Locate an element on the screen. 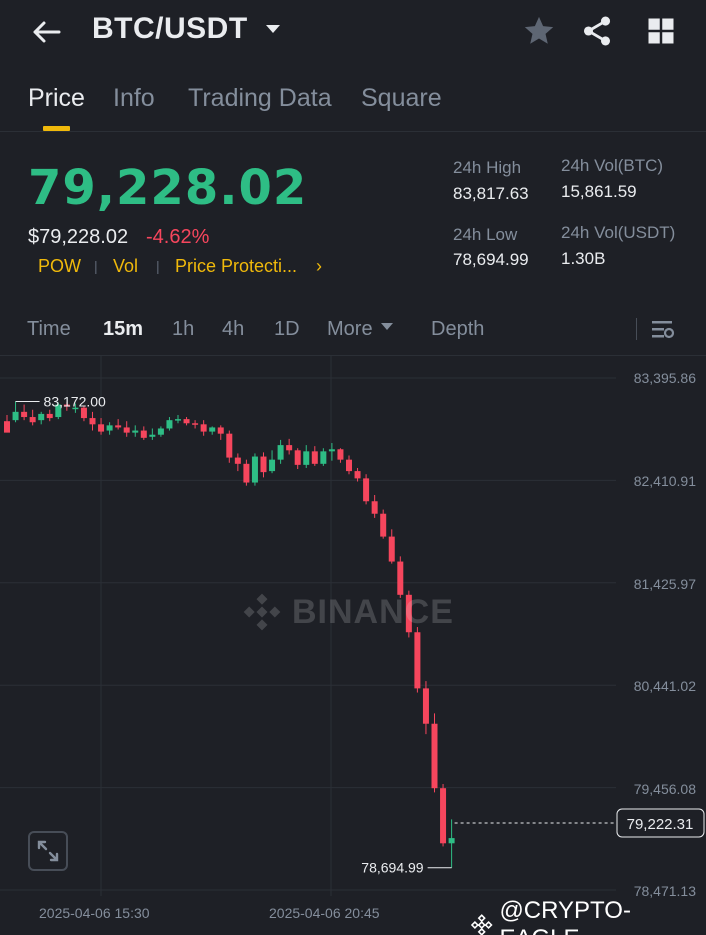  tab-depth: Depth is located at coordinates (457, 329).